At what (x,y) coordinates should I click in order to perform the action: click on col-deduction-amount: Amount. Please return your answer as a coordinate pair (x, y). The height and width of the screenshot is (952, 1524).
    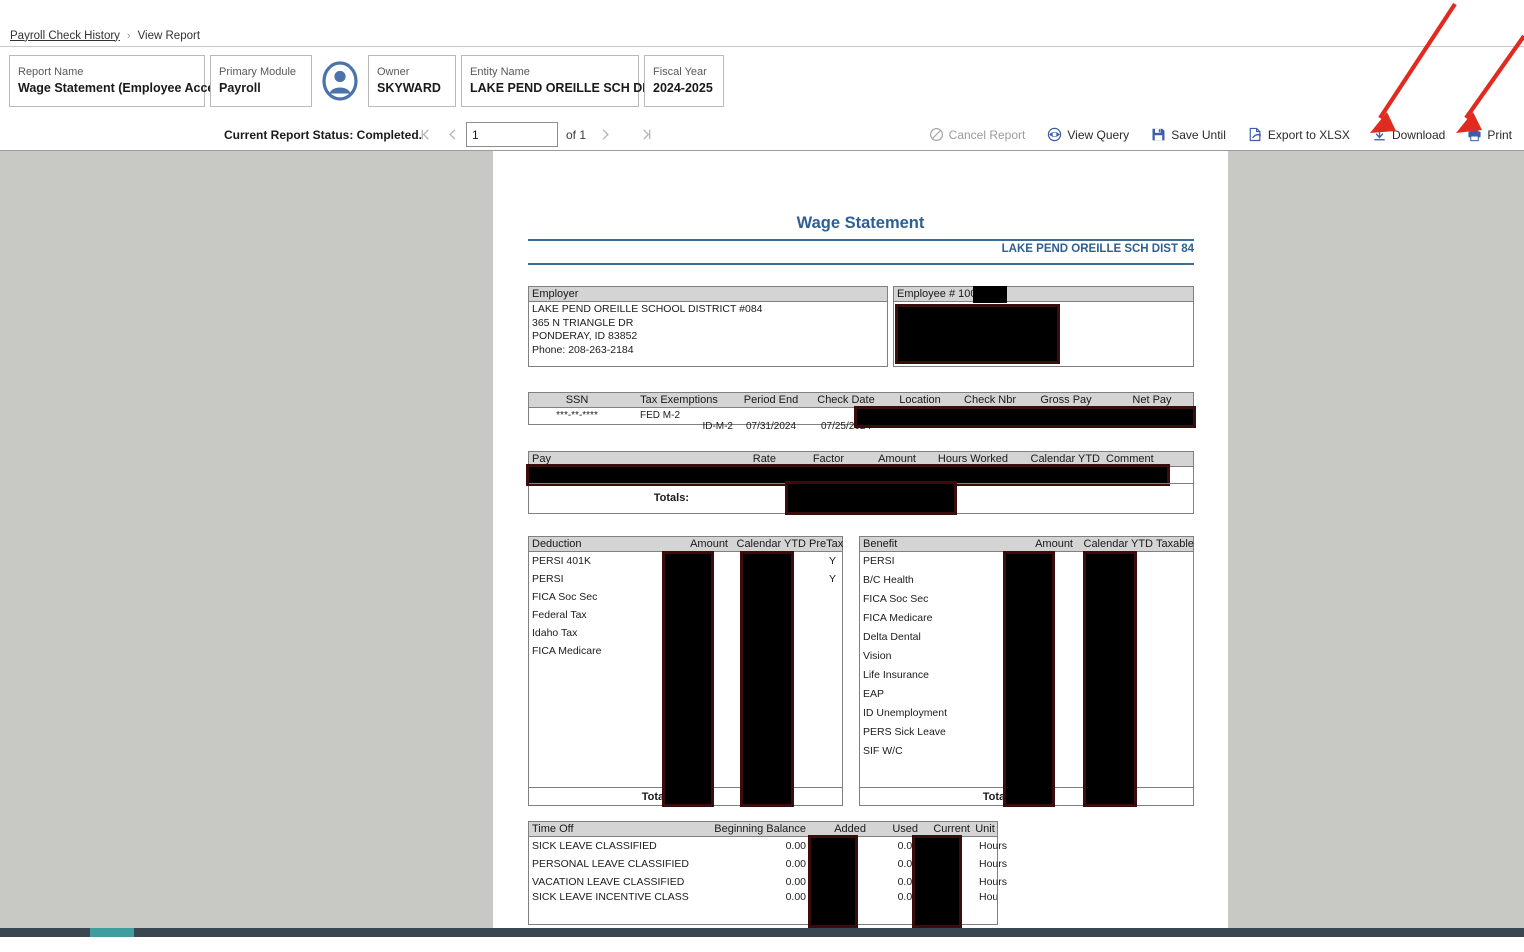
    Looking at the image, I should click on (709, 544).